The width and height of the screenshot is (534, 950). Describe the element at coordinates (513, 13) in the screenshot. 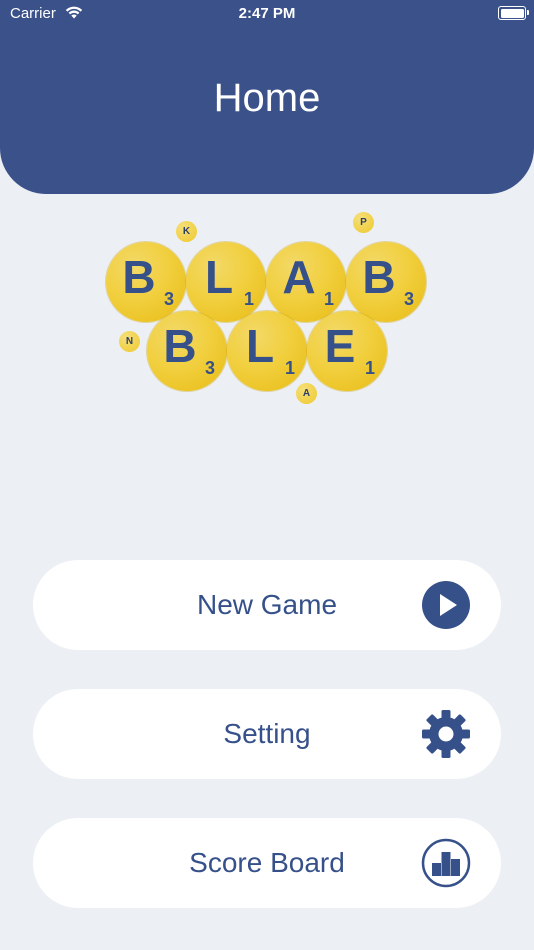

I see `battery-icon` at that location.